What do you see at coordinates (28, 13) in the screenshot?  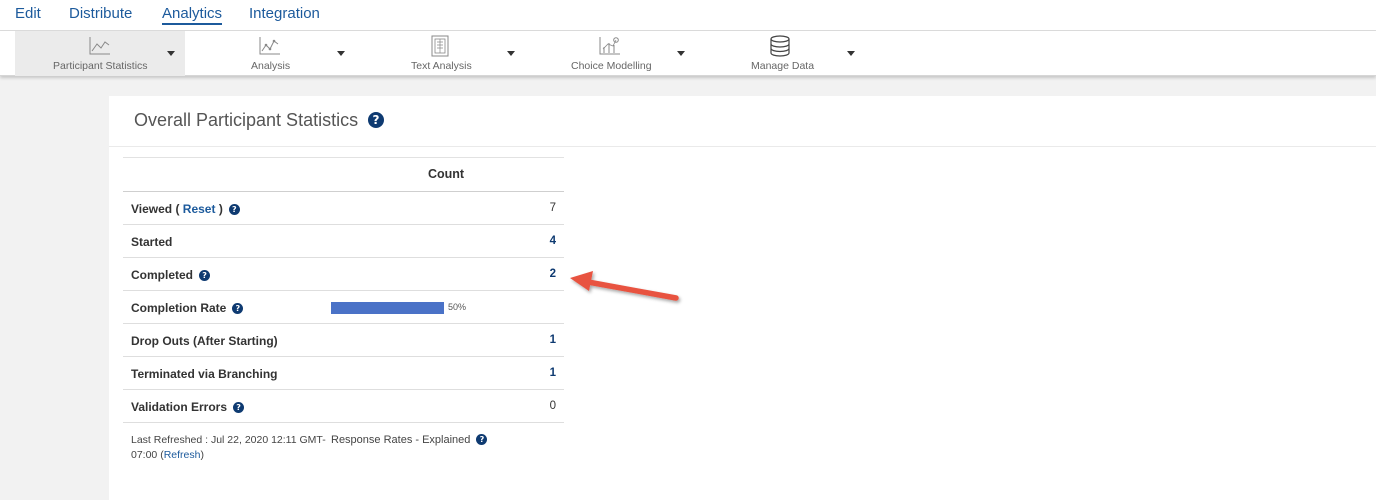 I see `tab-edit: Edit` at bounding box center [28, 13].